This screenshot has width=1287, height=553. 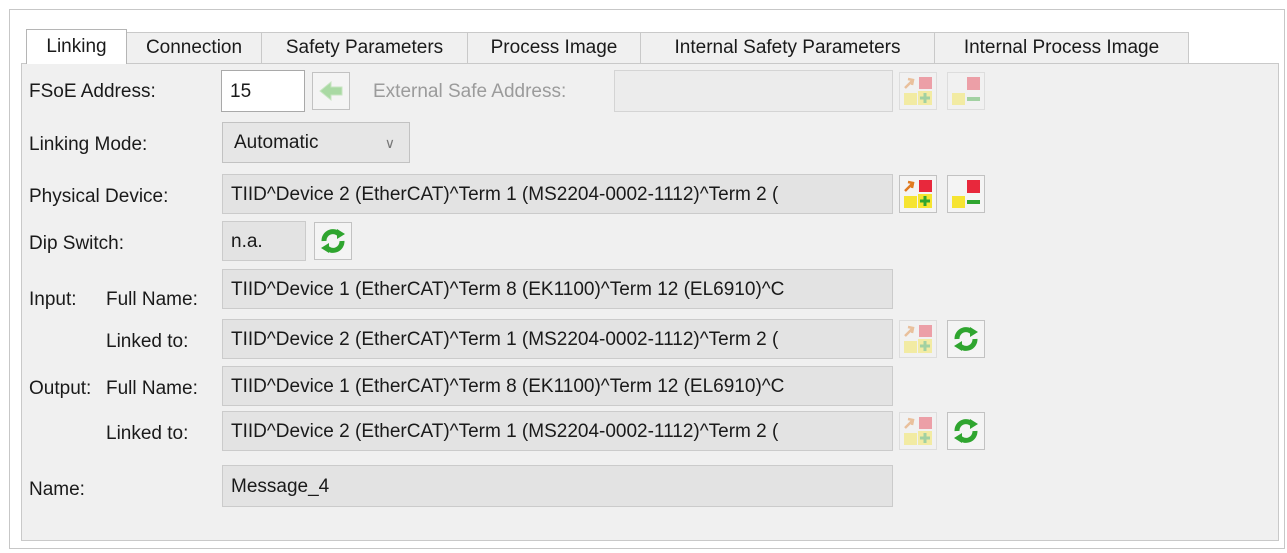 I want to click on unlink-external-button, so click(x=966, y=91).